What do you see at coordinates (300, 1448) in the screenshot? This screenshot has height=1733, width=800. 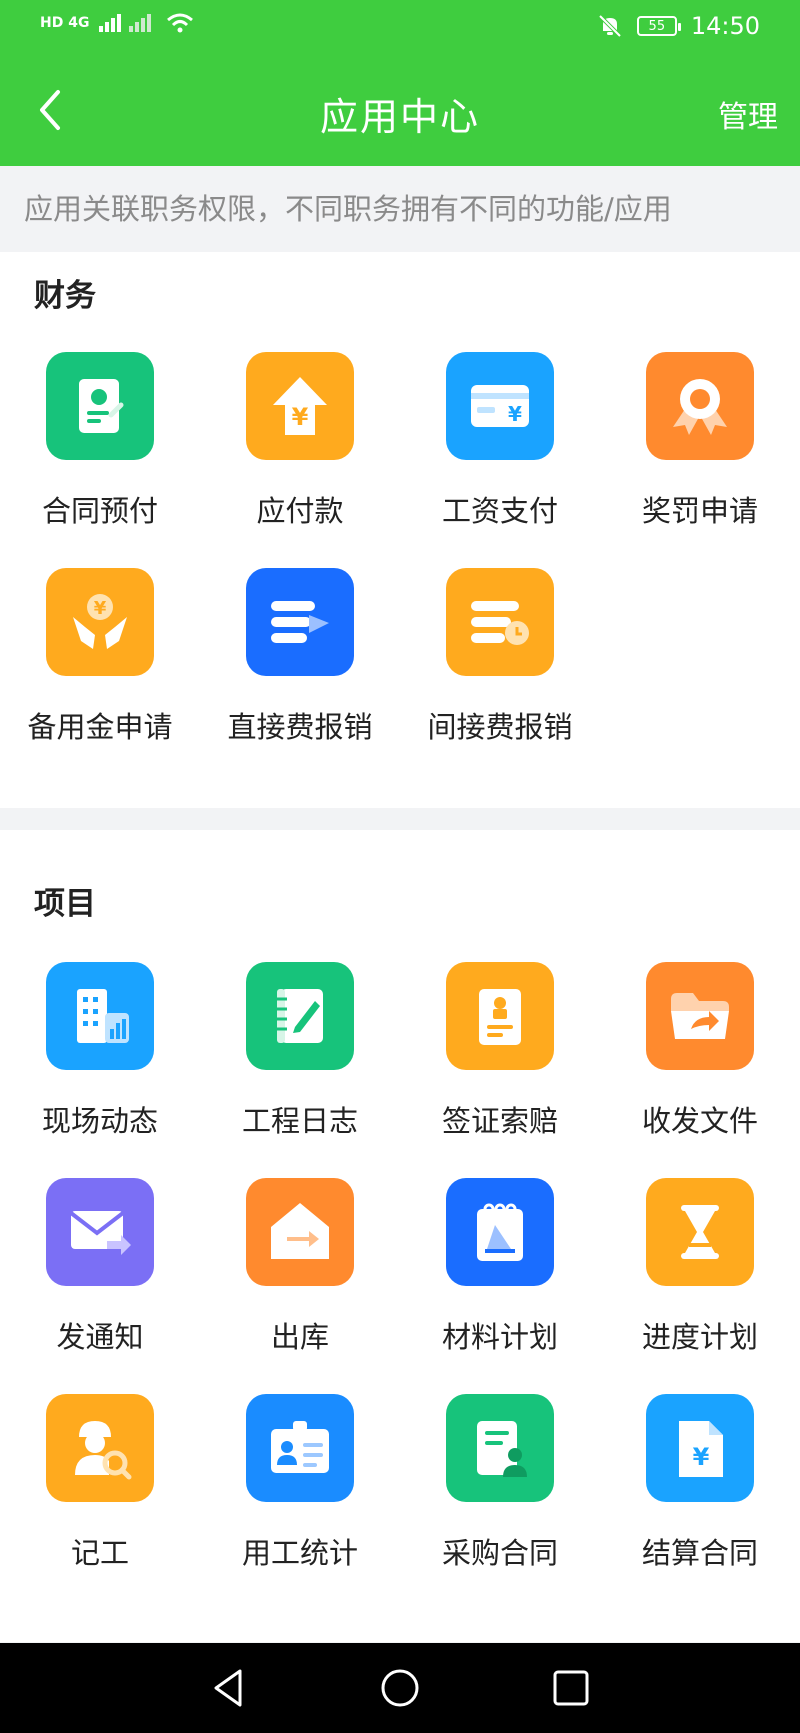 I see `id-card-icon` at bounding box center [300, 1448].